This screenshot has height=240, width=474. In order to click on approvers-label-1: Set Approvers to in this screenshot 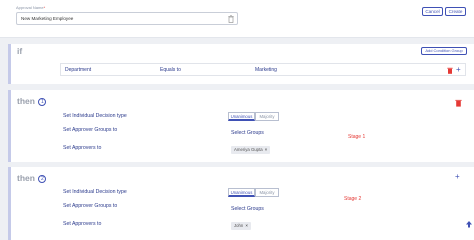, I will do `click(82, 148)`.